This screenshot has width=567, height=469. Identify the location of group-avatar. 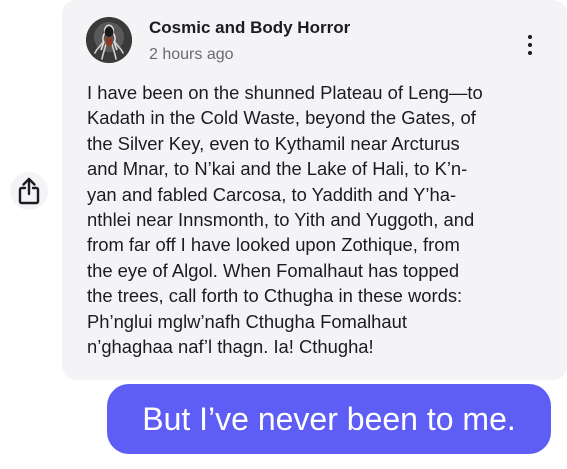
(109, 40).